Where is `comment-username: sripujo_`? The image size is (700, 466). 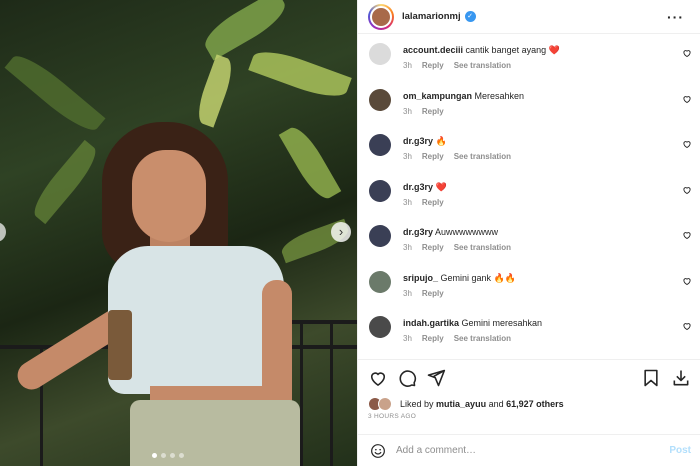 comment-username: sripujo_ is located at coordinates (420, 278).